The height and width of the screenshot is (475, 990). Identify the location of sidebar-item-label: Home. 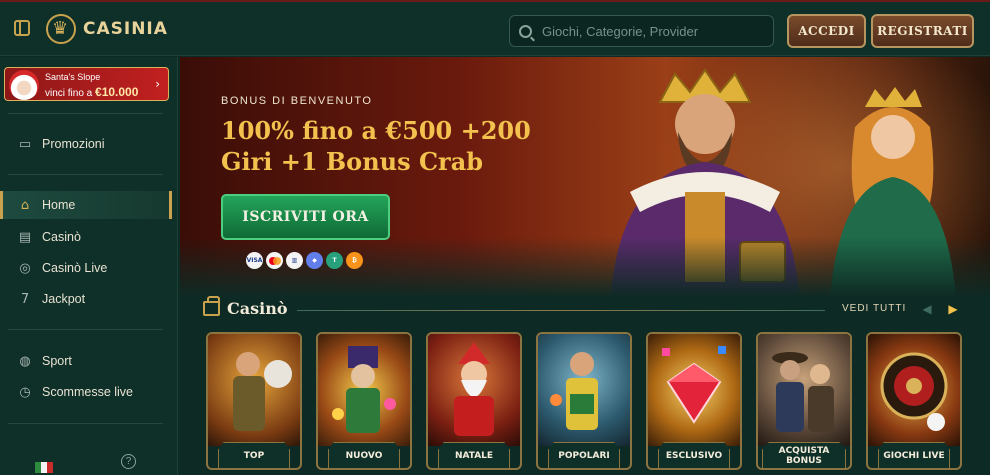
(59, 205).